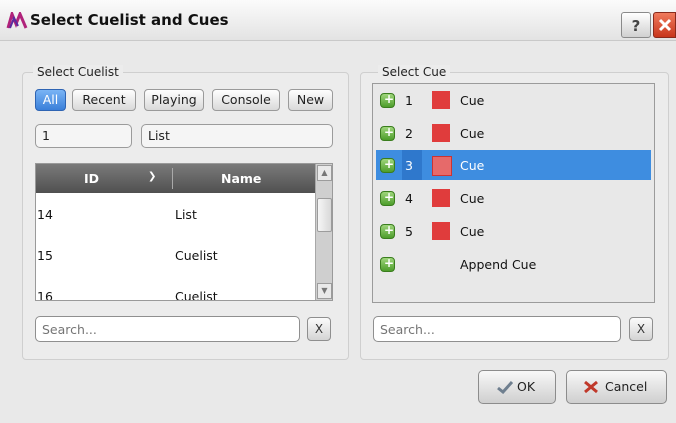 The width and height of the screenshot is (676, 423). Describe the element at coordinates (167, 329) in the screenshot. I see `cuelist-search-input` at that location.